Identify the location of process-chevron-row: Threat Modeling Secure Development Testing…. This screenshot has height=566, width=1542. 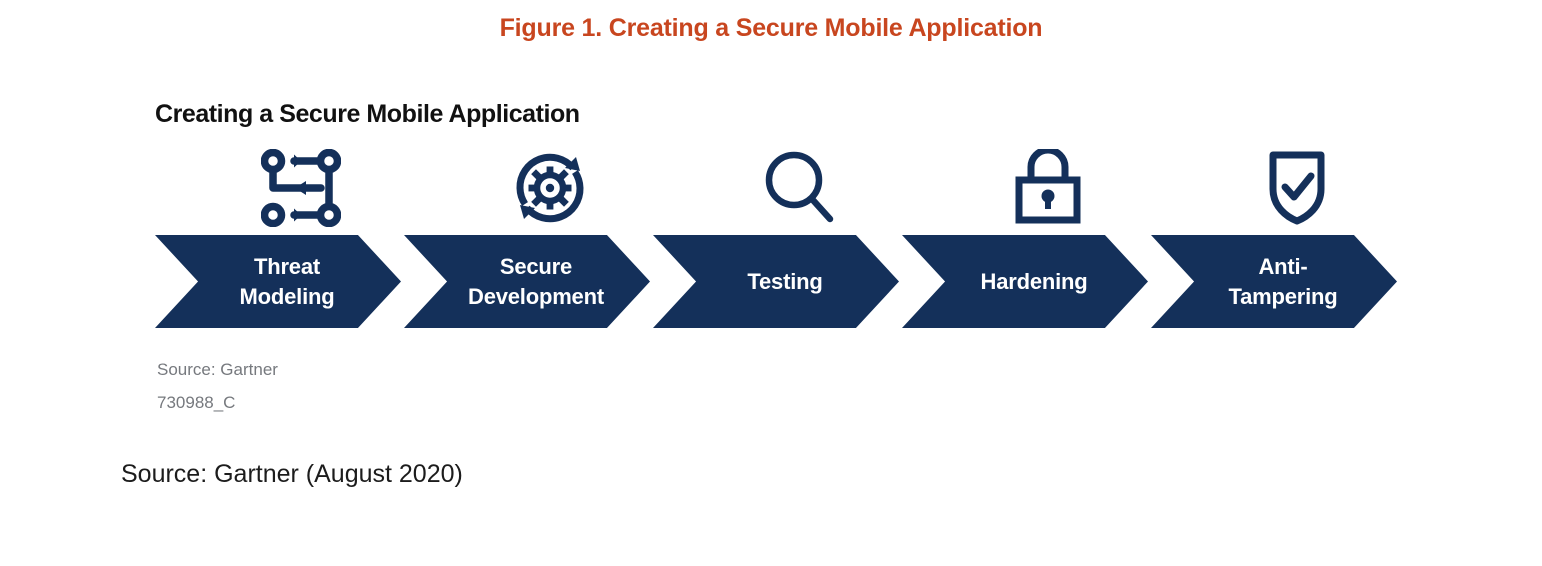
(781, 283).